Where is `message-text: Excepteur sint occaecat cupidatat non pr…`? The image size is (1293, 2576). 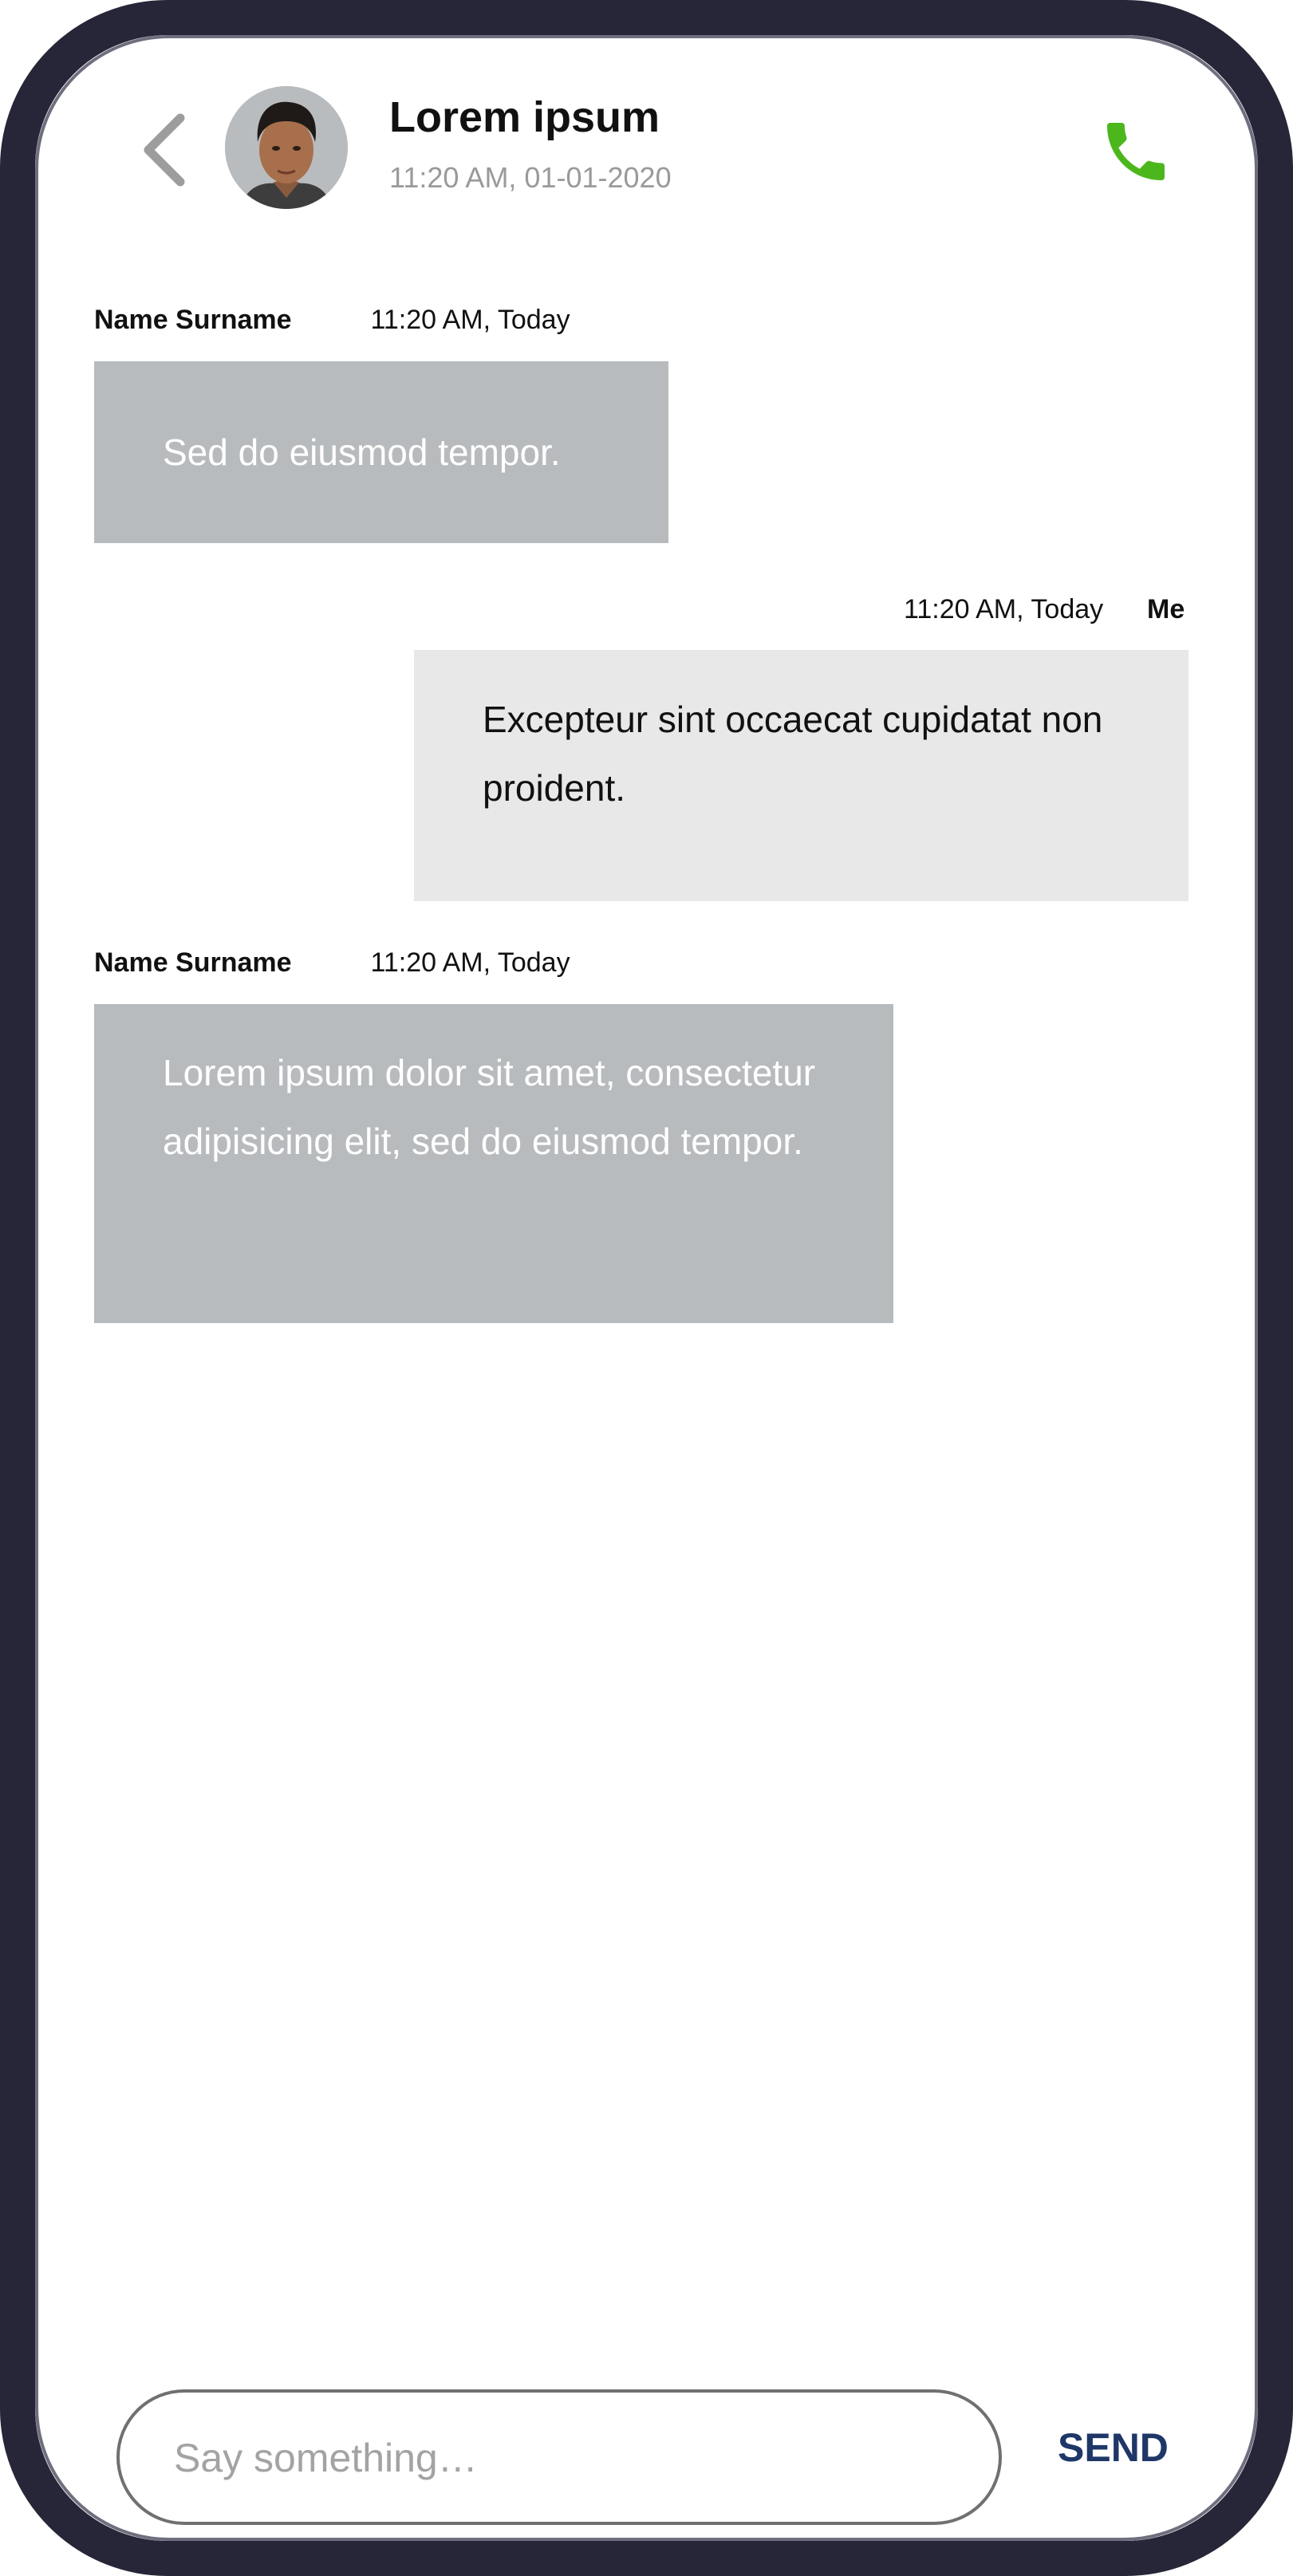
message-text: Excepteur sint occaecat cupidatat non pr… is located at coordinates (793, 754).